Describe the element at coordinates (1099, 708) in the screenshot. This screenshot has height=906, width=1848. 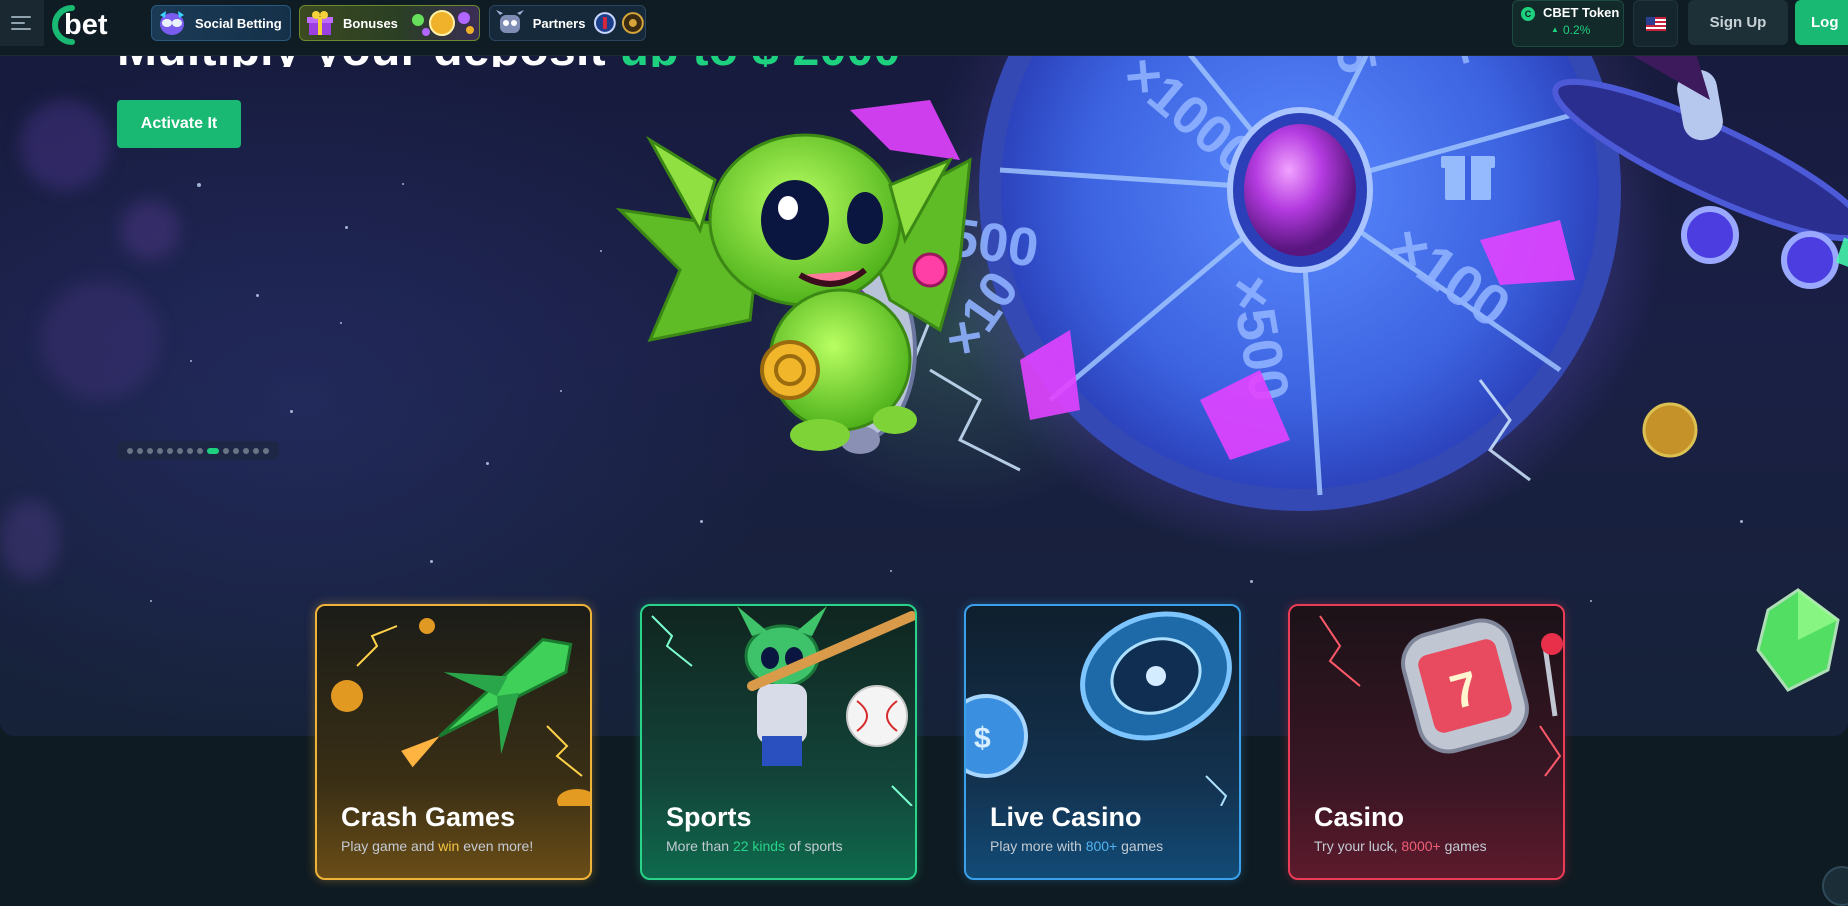
I see `roulette-wheel-icon: $` at that location.